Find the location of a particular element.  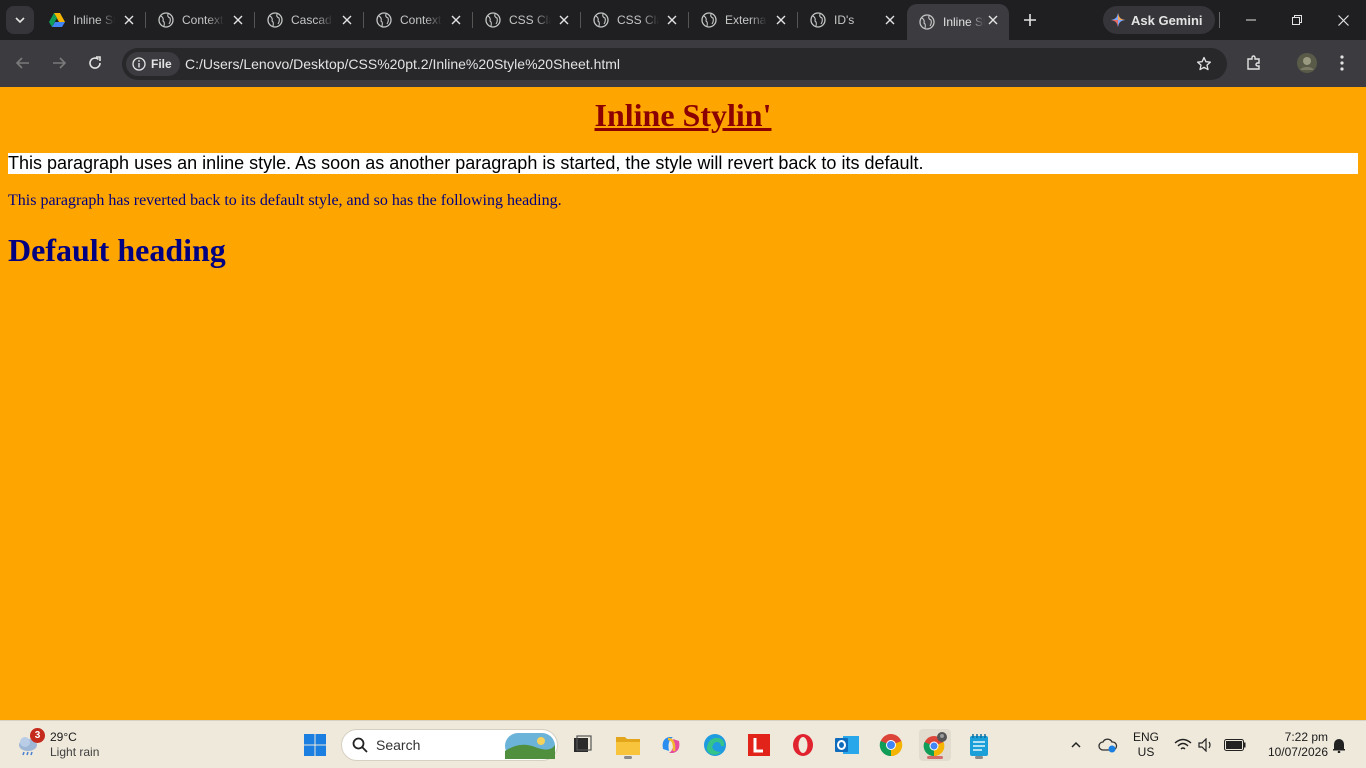

search-highlight-image-icon is located at coordinates (530, 746).